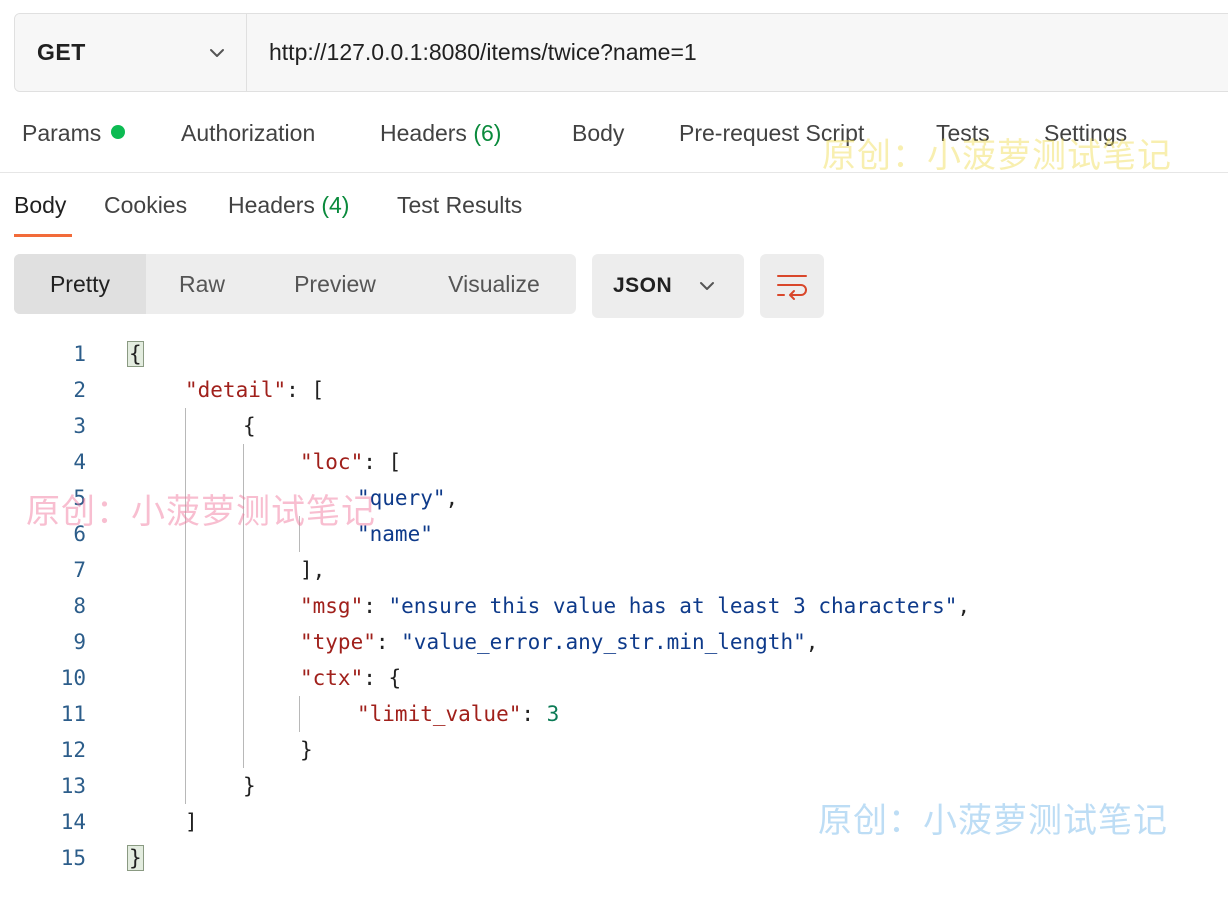 The image size is (1228, 906). I want to click on language-select: JSON, so click(668, 286).